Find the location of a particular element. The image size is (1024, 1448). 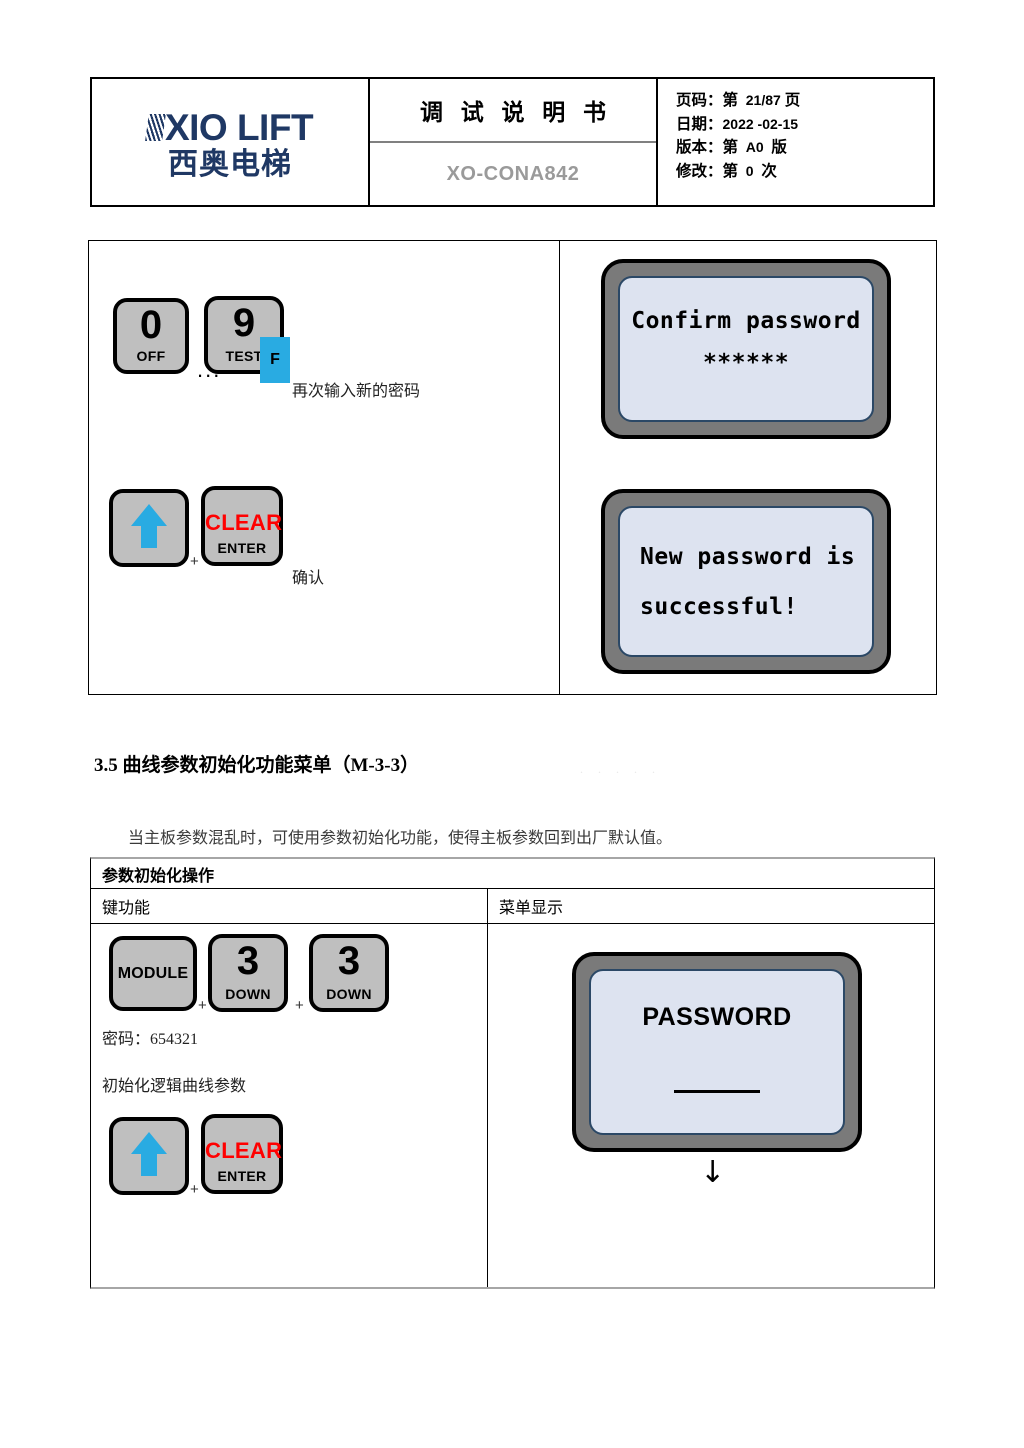

meta-revision-label: 修改：第 is located at coordinates (707, 171).